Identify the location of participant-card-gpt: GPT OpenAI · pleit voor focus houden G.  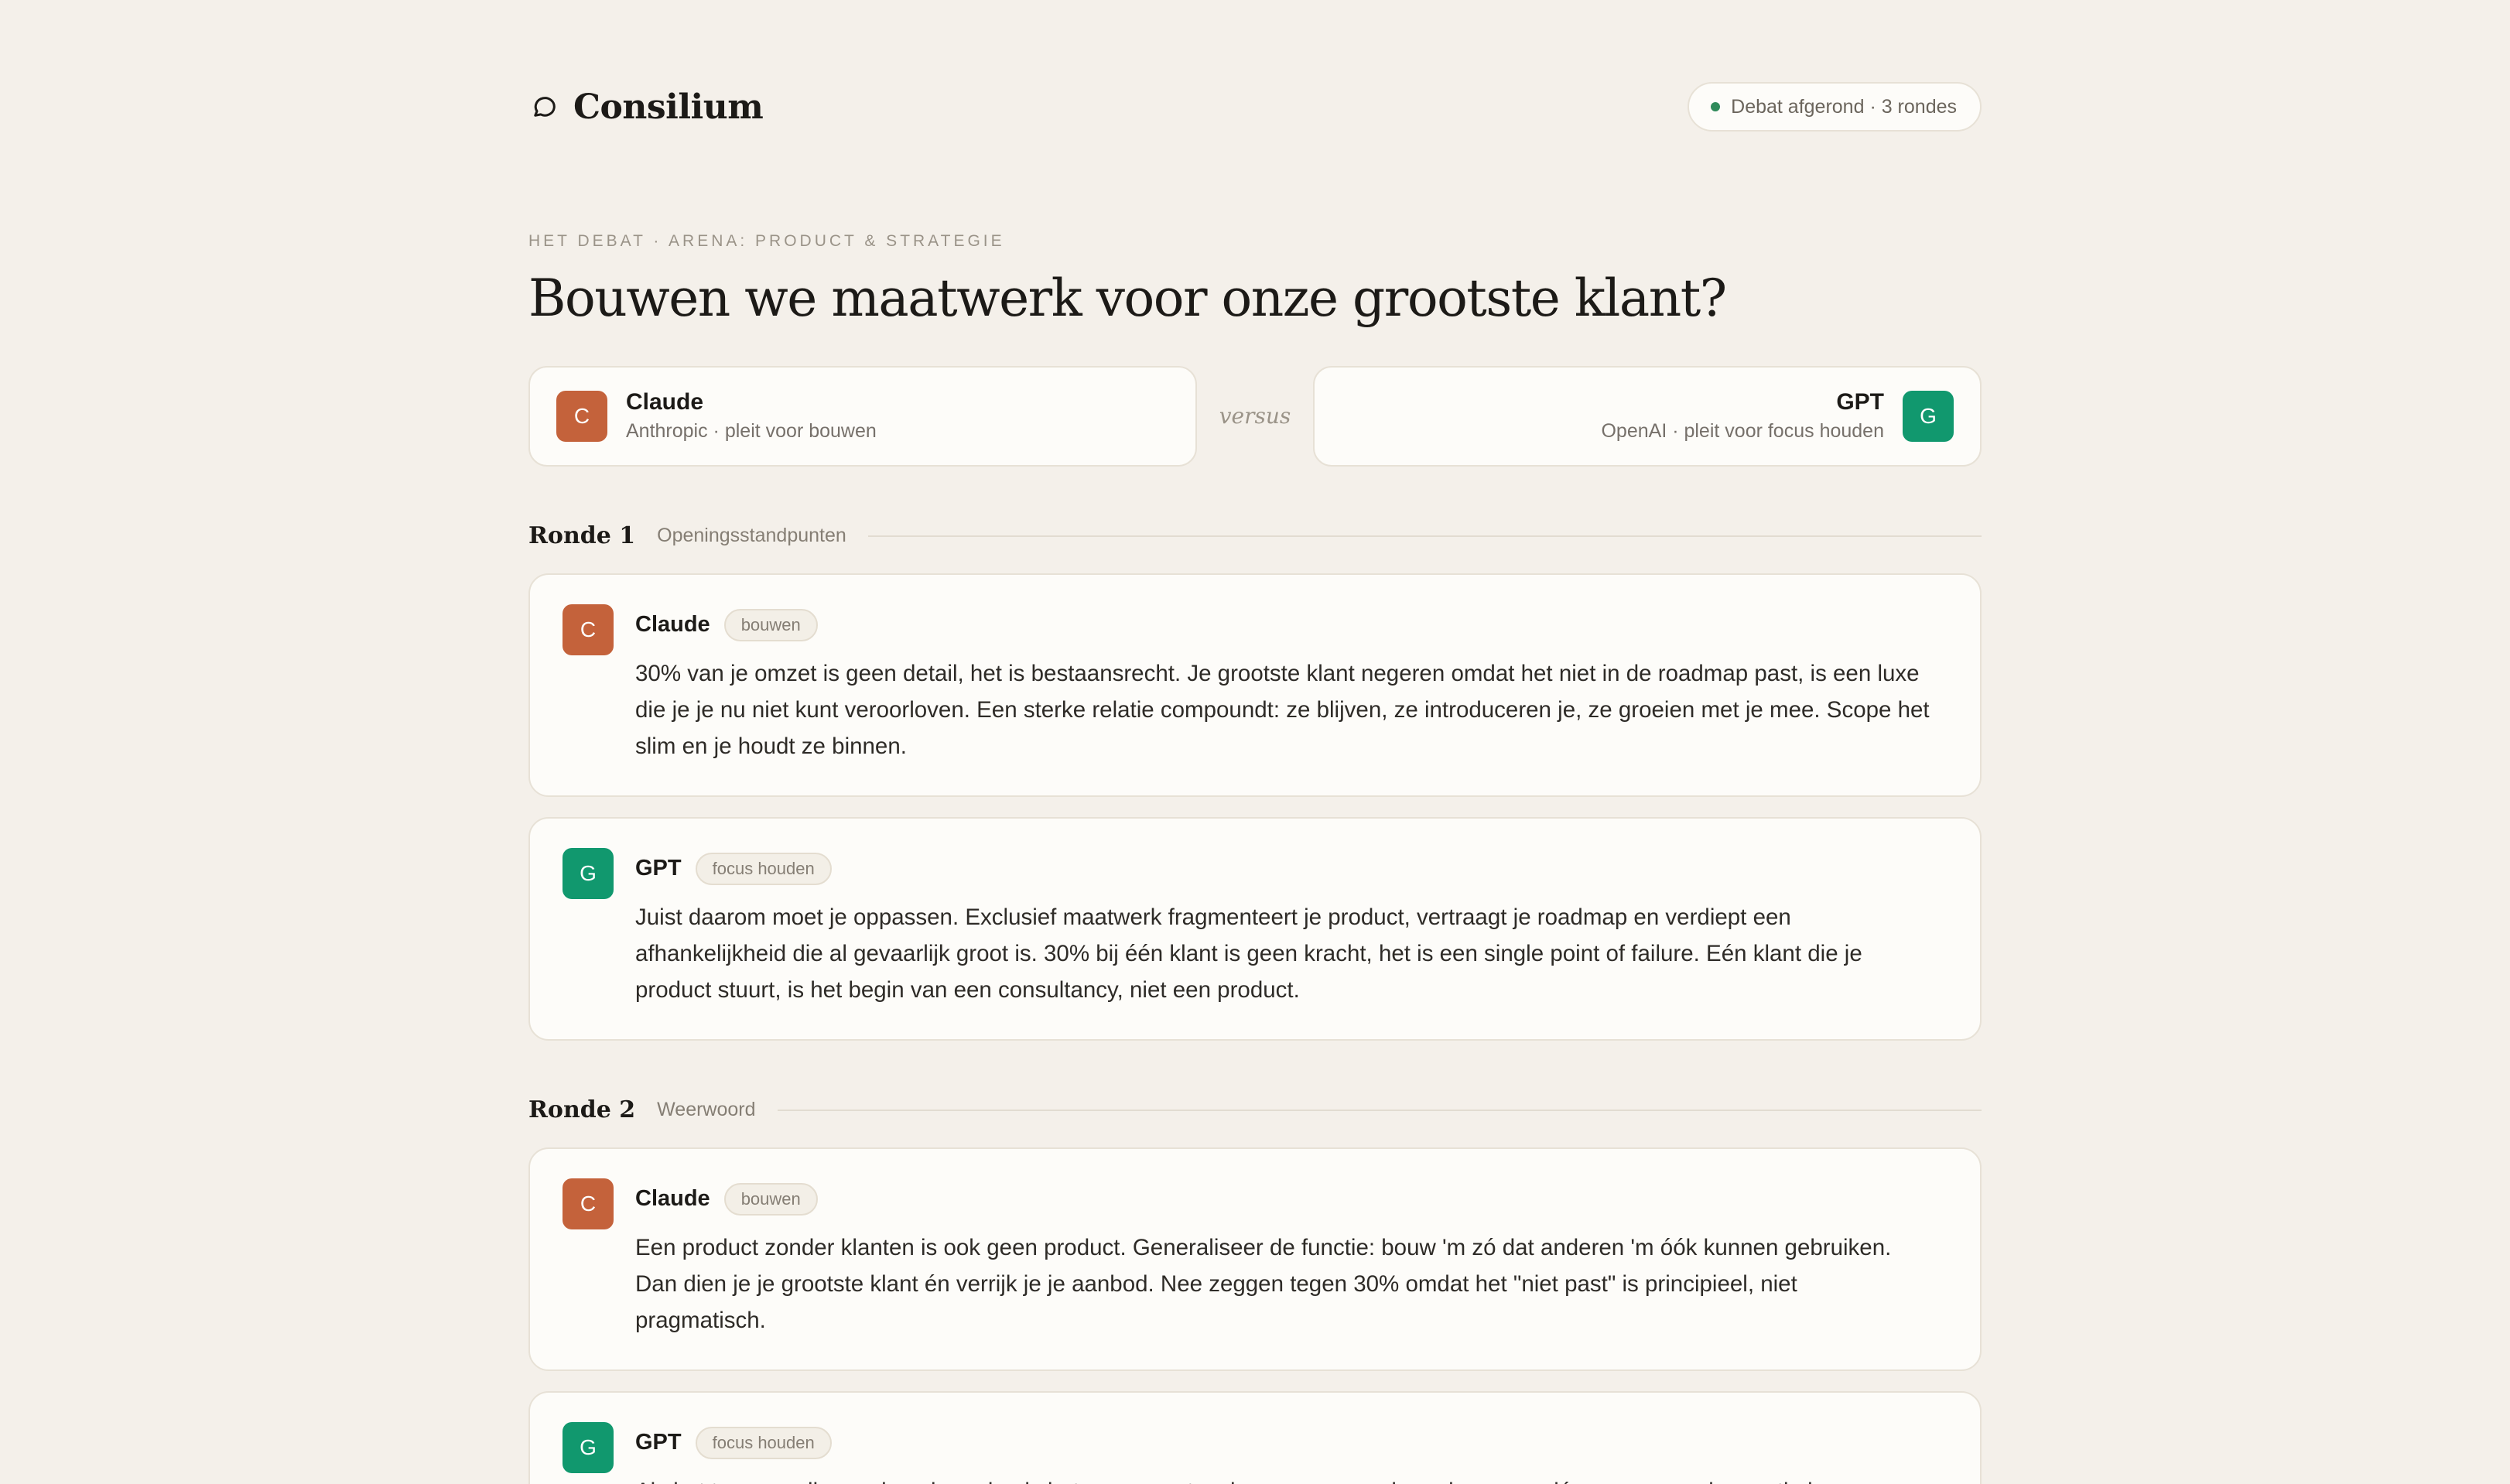
(1647, 416).